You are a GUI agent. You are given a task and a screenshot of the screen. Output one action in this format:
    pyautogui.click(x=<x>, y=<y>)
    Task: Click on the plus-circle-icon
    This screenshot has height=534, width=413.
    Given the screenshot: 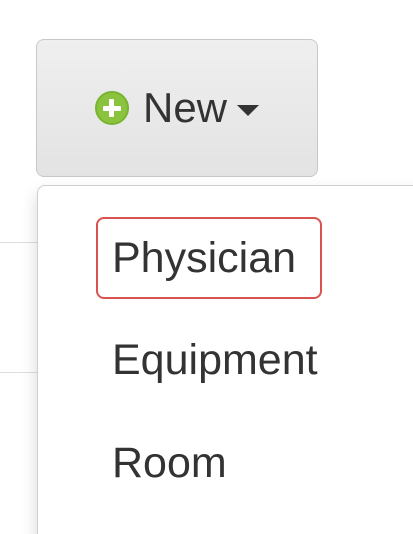 What is the action you would take?
    pyautogui.click(x=111, y=108)
    